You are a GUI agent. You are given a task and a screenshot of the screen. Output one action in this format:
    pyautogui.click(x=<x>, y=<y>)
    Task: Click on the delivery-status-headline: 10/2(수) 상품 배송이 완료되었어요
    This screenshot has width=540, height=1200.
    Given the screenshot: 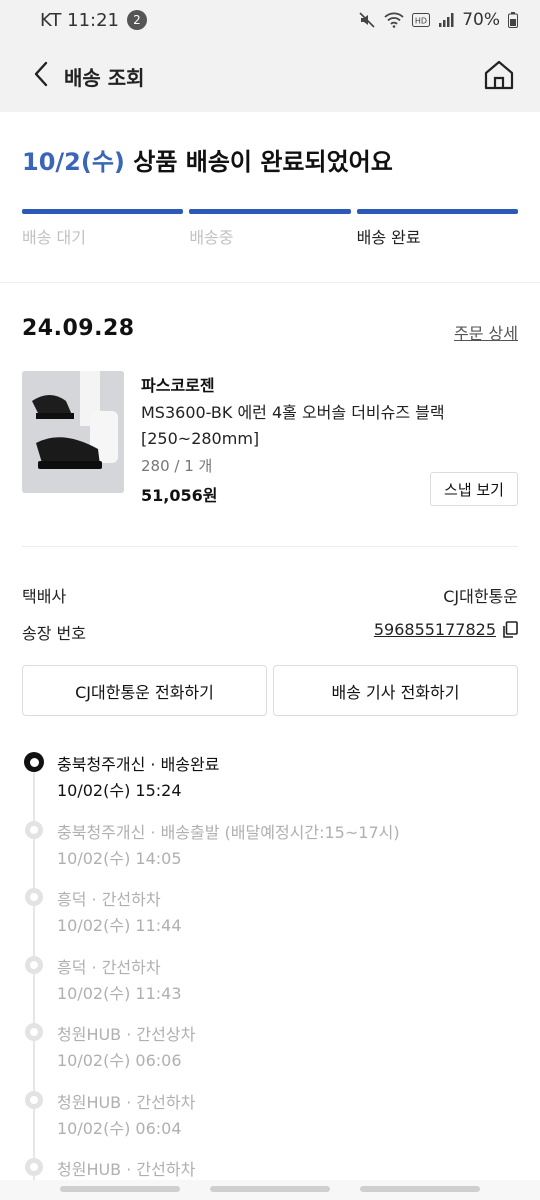 What is the action you would take?
    pyautogui.click(x=207, y=159)
    